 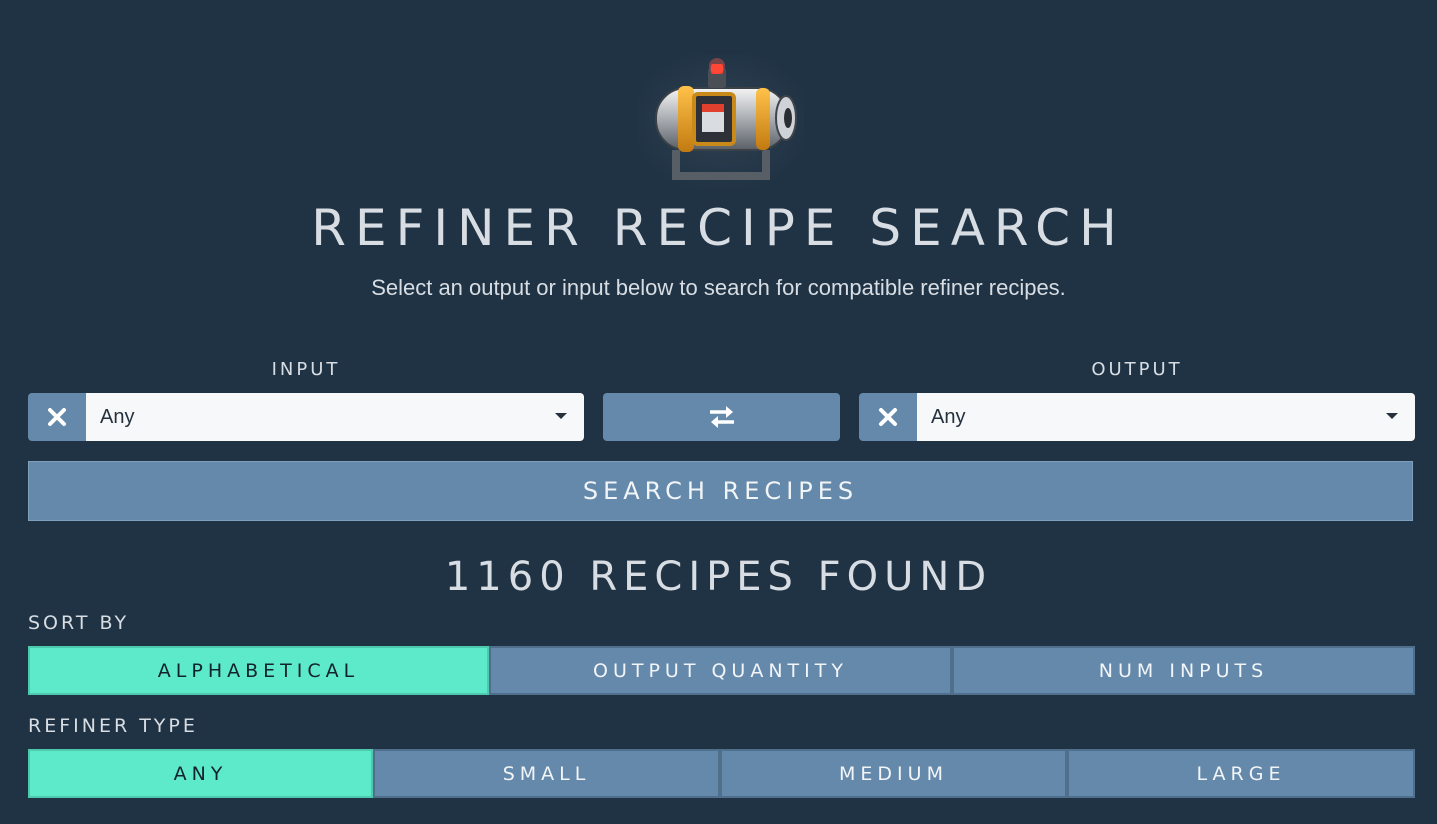 I want to click on swap-arrows-icon, so click(x=721, y=417).